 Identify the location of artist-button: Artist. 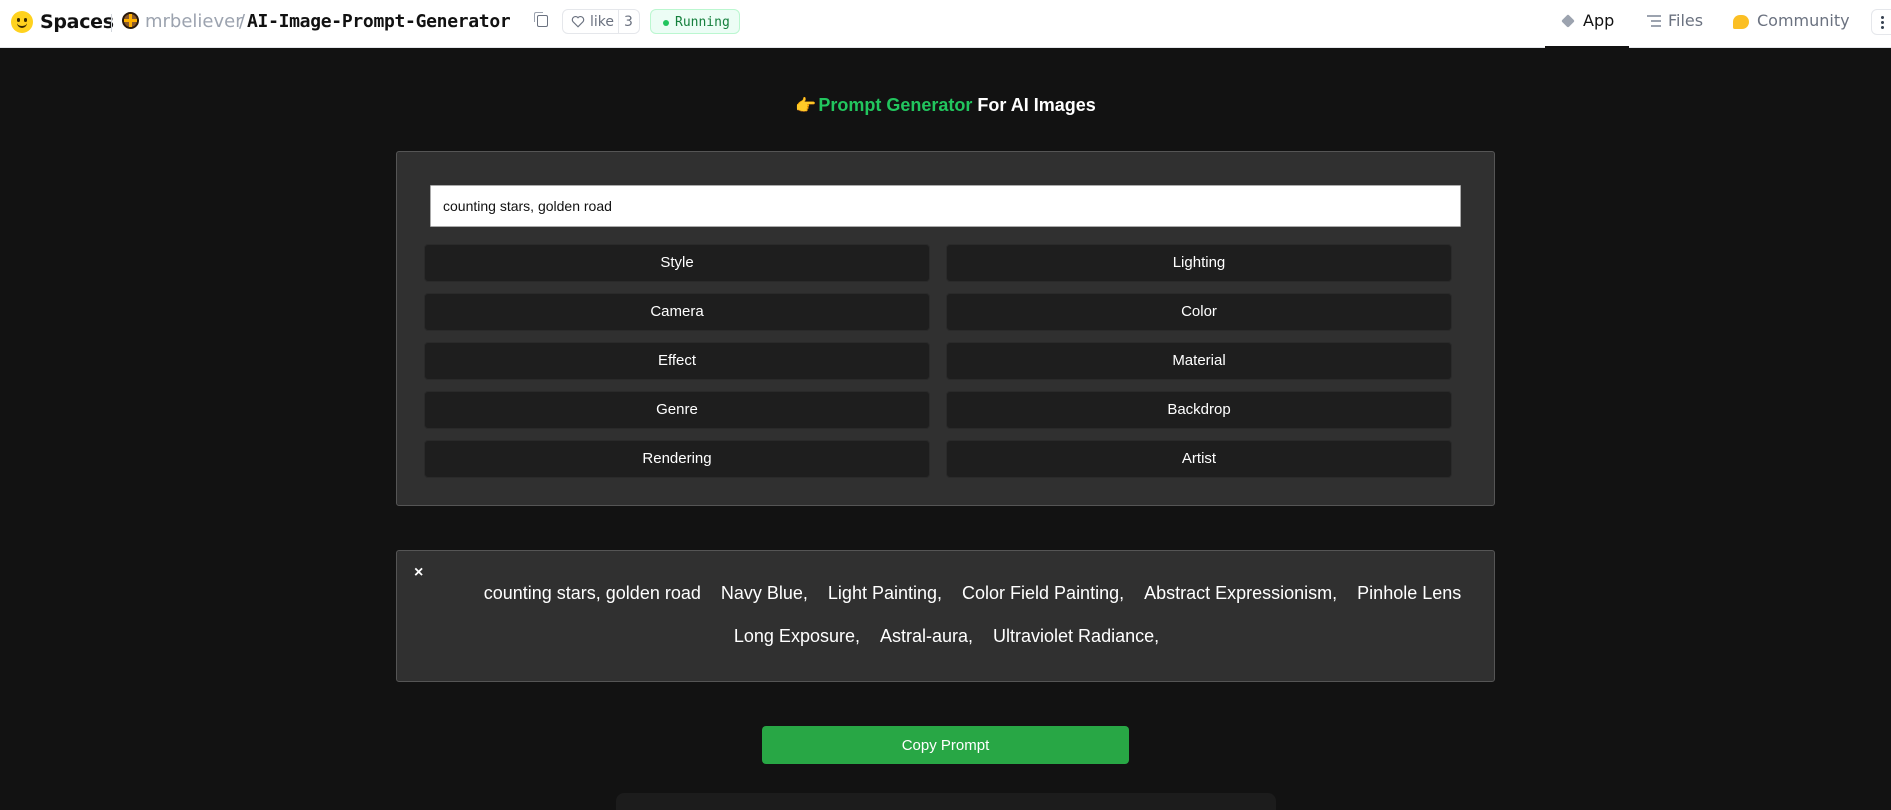
(1199, 459).